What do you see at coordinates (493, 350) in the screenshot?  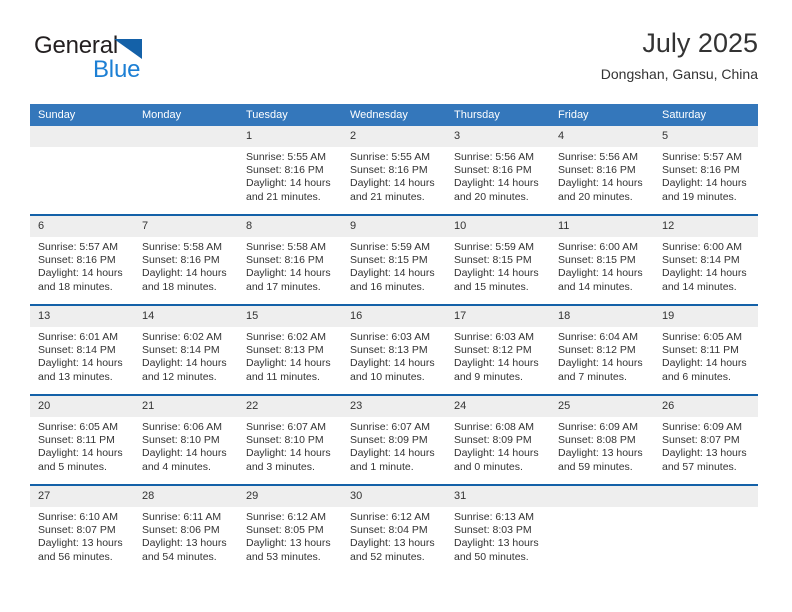 I see `sunset-text: Sunset: 8:12 PM` at bounding box center [493, 350].